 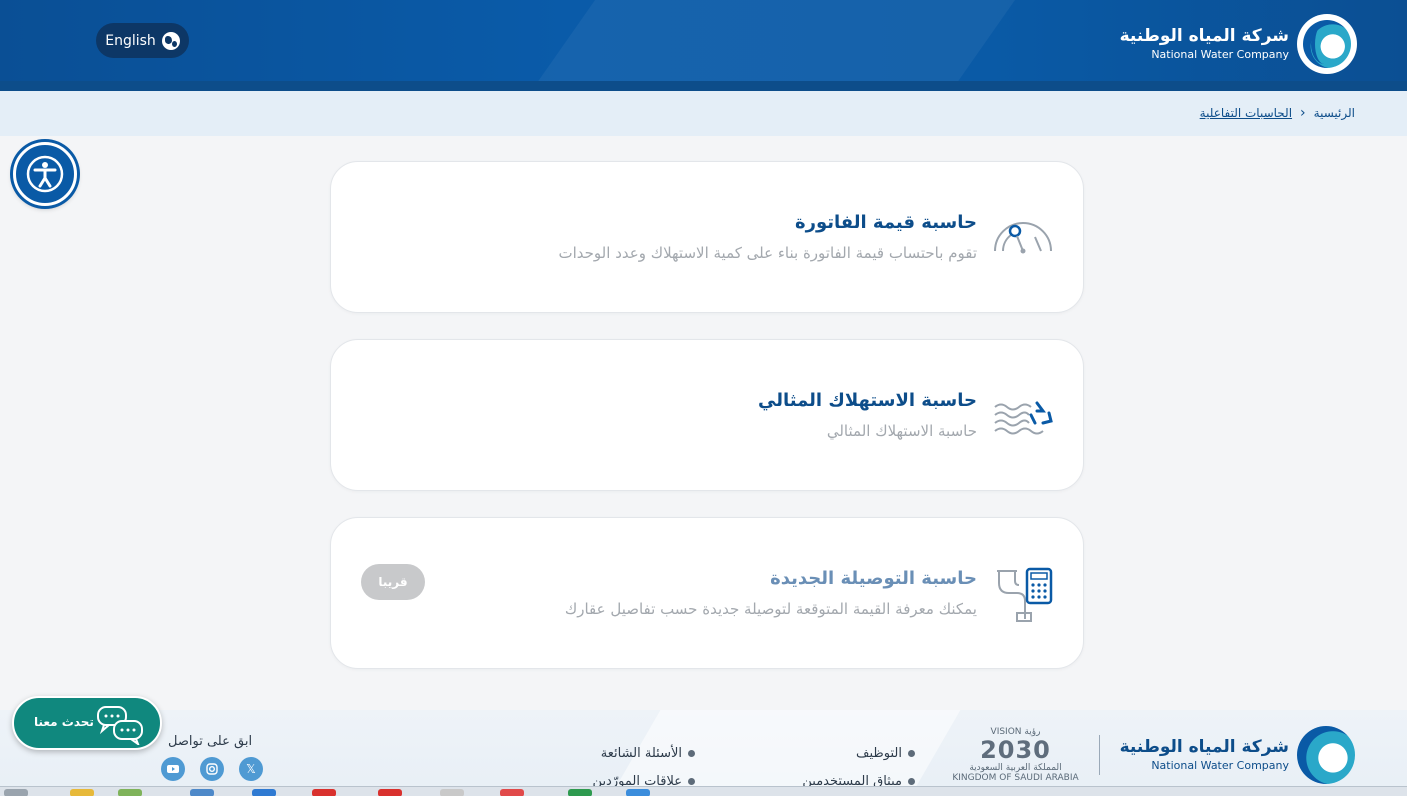 What do you see at coordinates (1023, 418) in the screenshot?
I see `water-recycle-icon` at bounding box center [1023, 418].